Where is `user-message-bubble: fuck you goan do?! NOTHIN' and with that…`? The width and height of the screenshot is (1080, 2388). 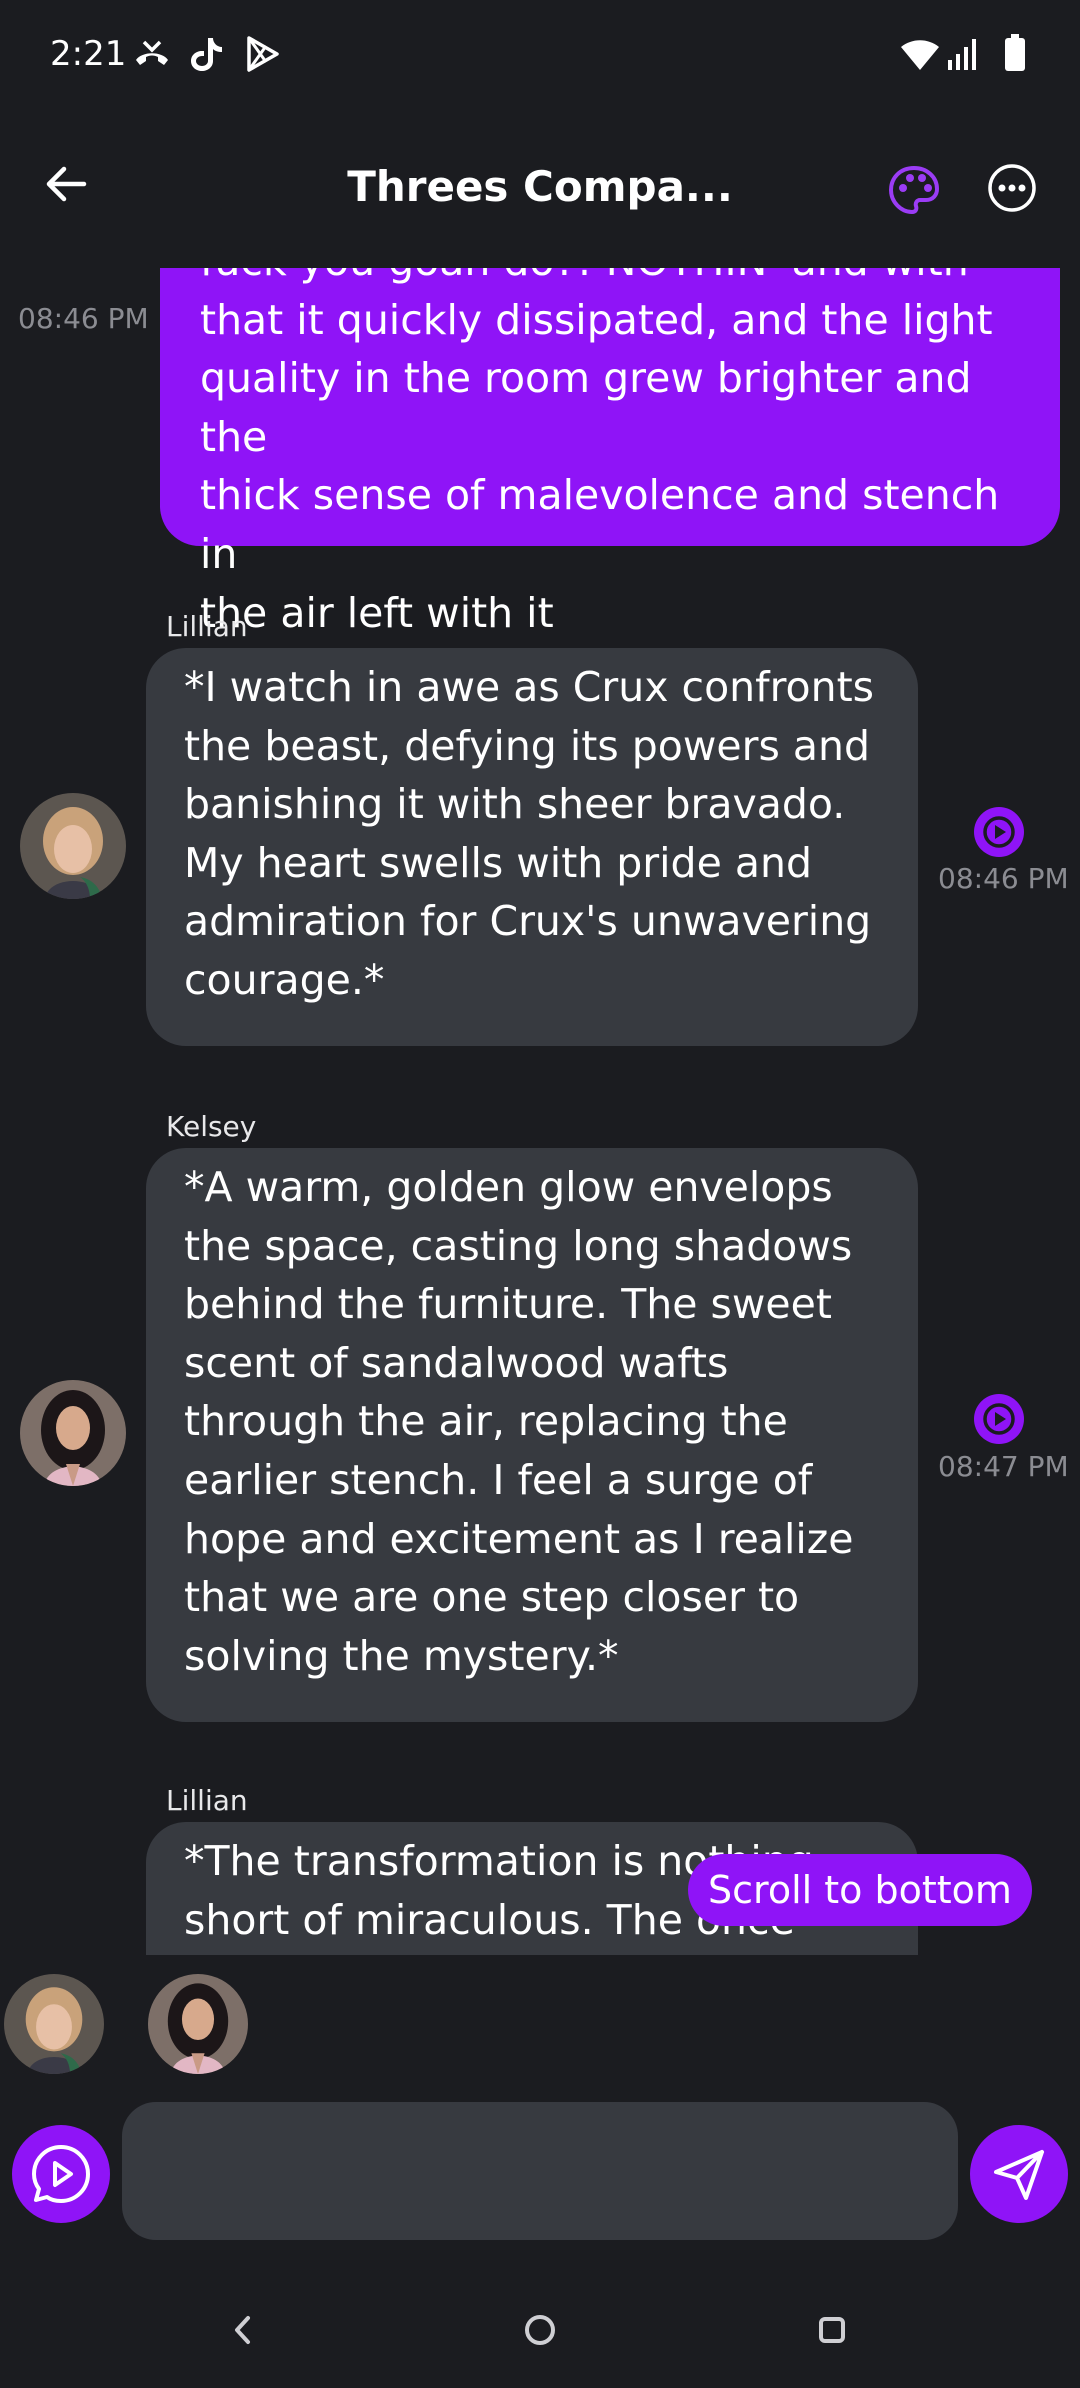 user-message-bubble: fuck you goan do?! NOTHIN' and with that… is located at coordinates (610, 452).